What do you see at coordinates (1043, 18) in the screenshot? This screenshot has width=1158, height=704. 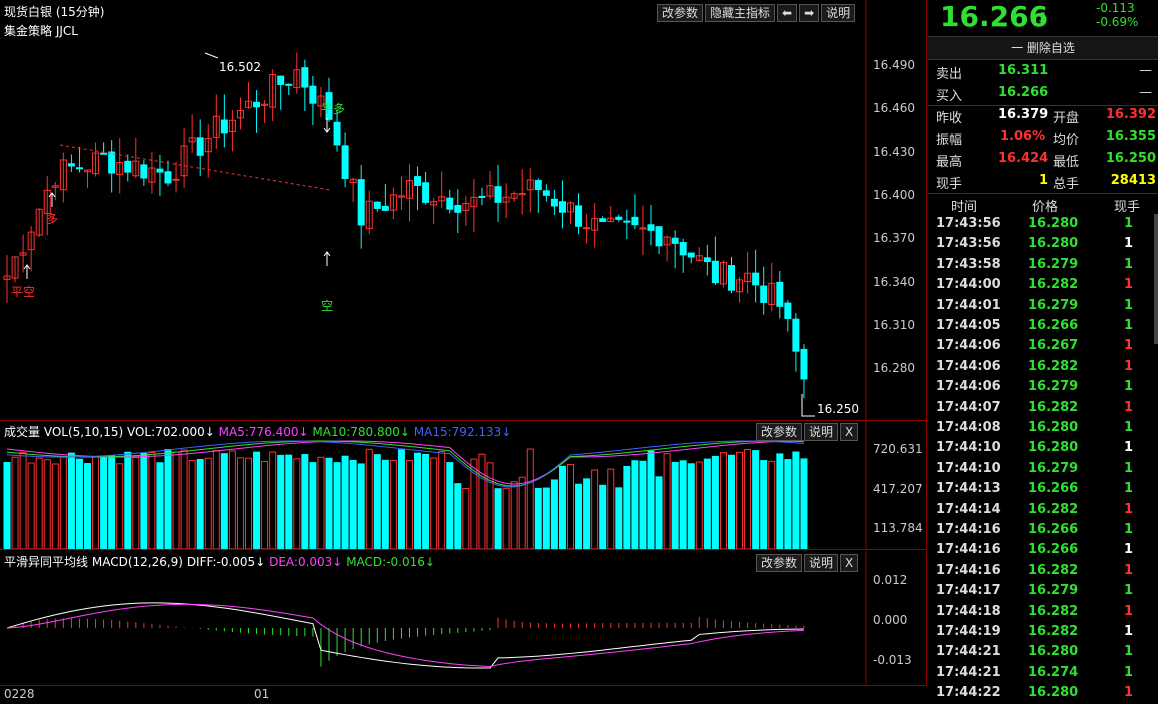 I see `arrow-down-icon: ⬇` at bounding box center [1043, 18].